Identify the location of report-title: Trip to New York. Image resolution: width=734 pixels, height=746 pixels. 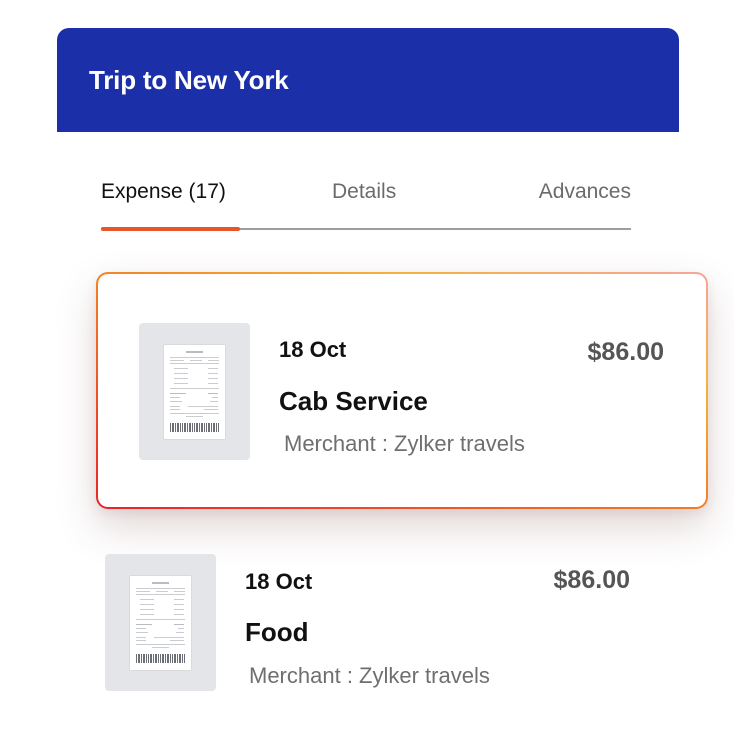
(189, 80).